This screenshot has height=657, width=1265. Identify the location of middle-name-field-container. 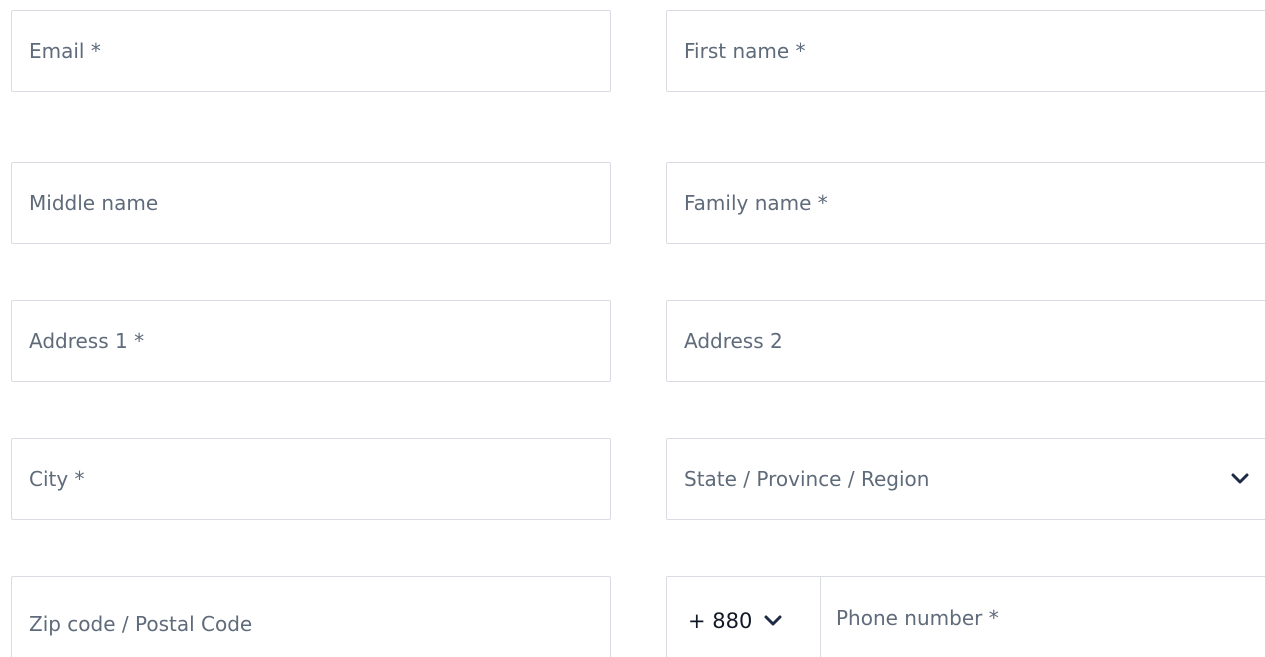
(311, 203).